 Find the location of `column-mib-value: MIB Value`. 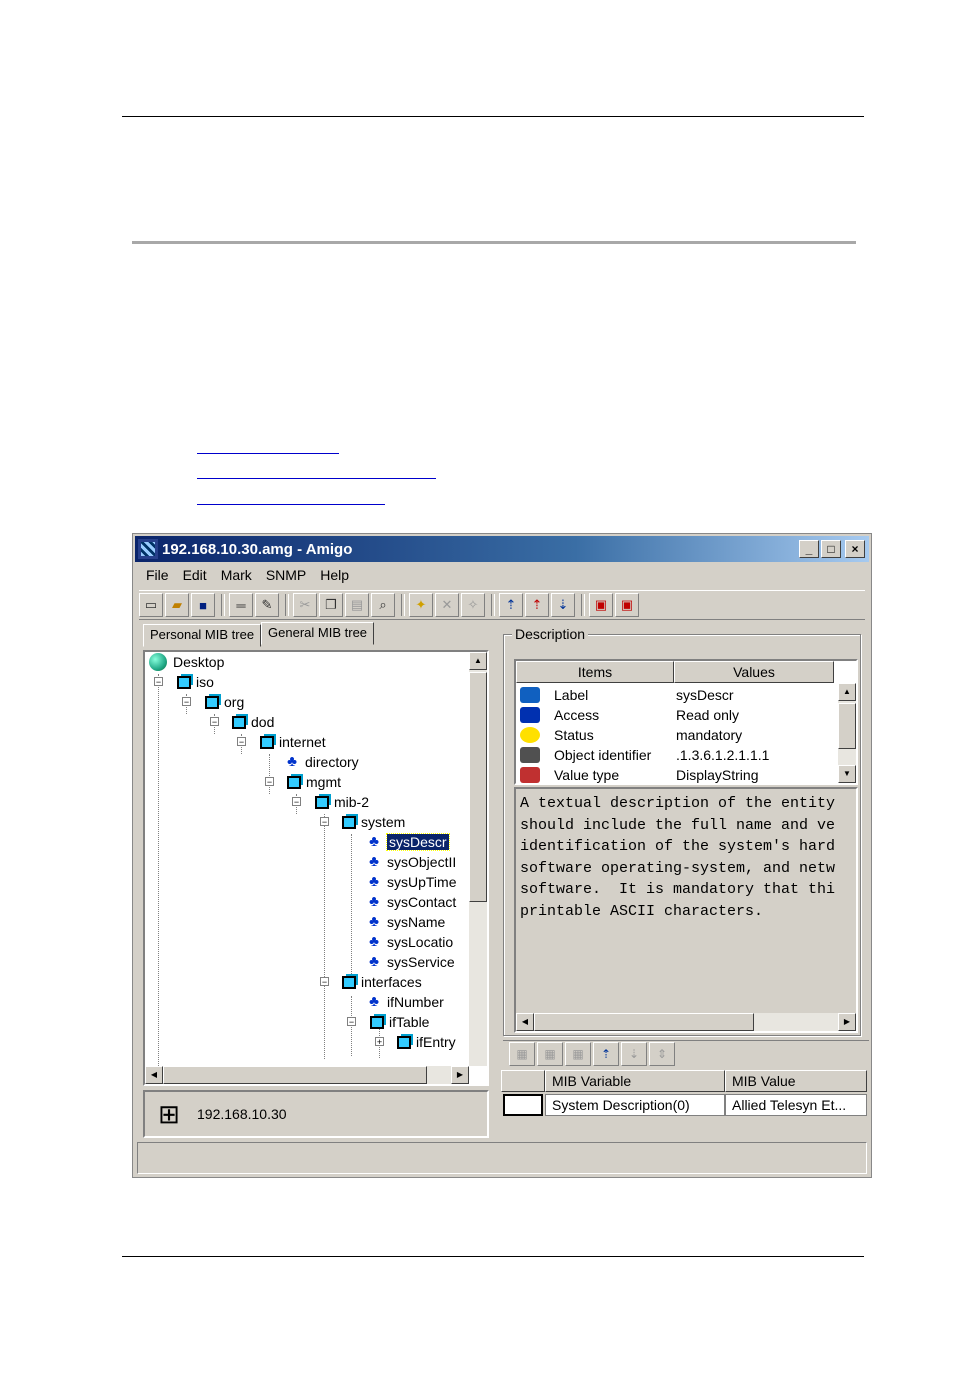

column-mib-value: MIB Value is located at coordinates (796, 1081).